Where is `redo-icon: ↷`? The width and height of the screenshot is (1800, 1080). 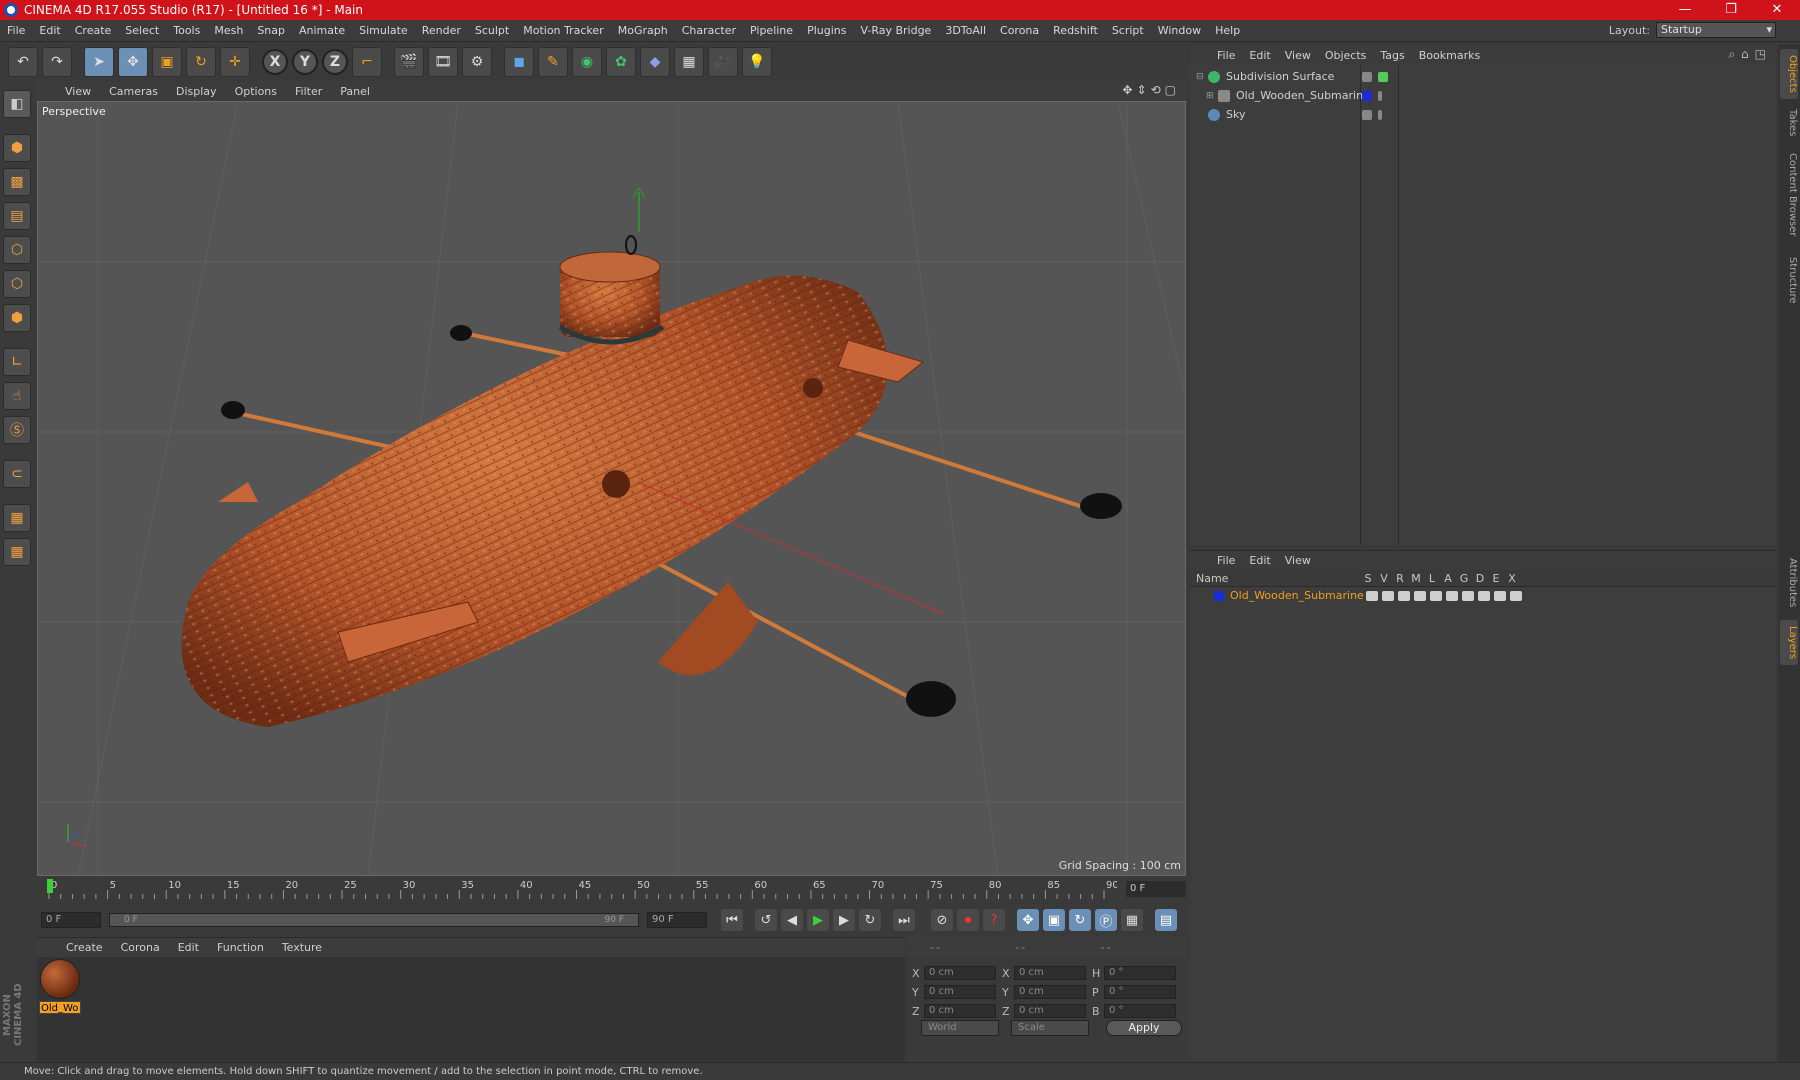 redo-icon: ↷ is located at coordinates (57, 62).